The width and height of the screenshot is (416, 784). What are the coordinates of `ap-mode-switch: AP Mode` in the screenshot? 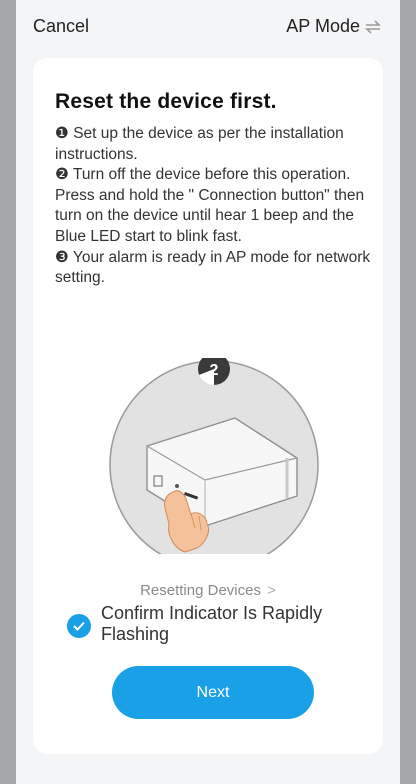 It's located at (334, 26).